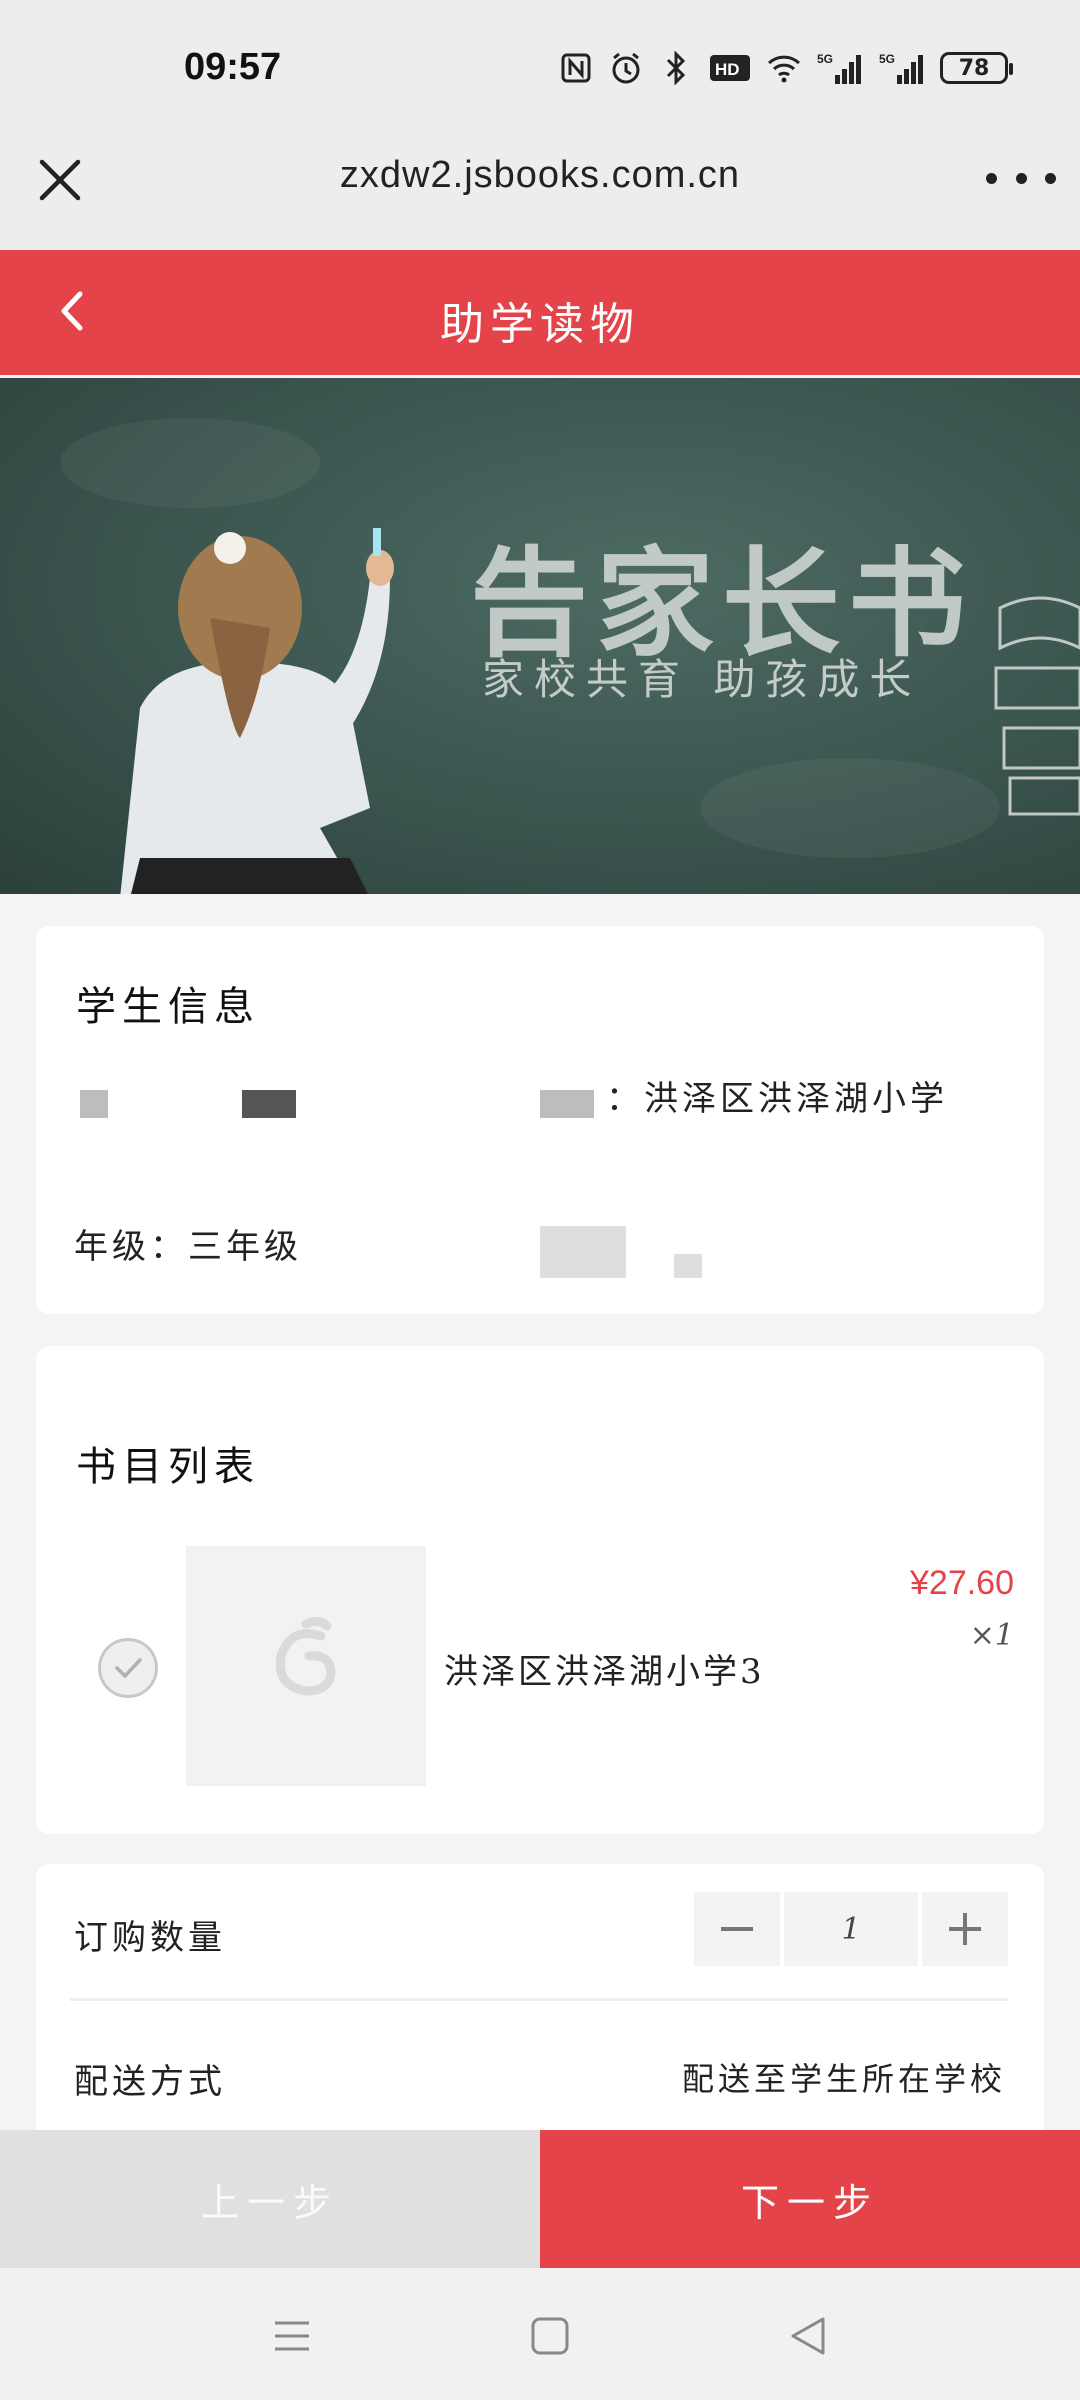 The height and width of the screenshot is (2400, 1080). What do you see at coordinates (233, 67) in the screenshot?
I see `status-time: 09:57` at bounding box center [233, 67].